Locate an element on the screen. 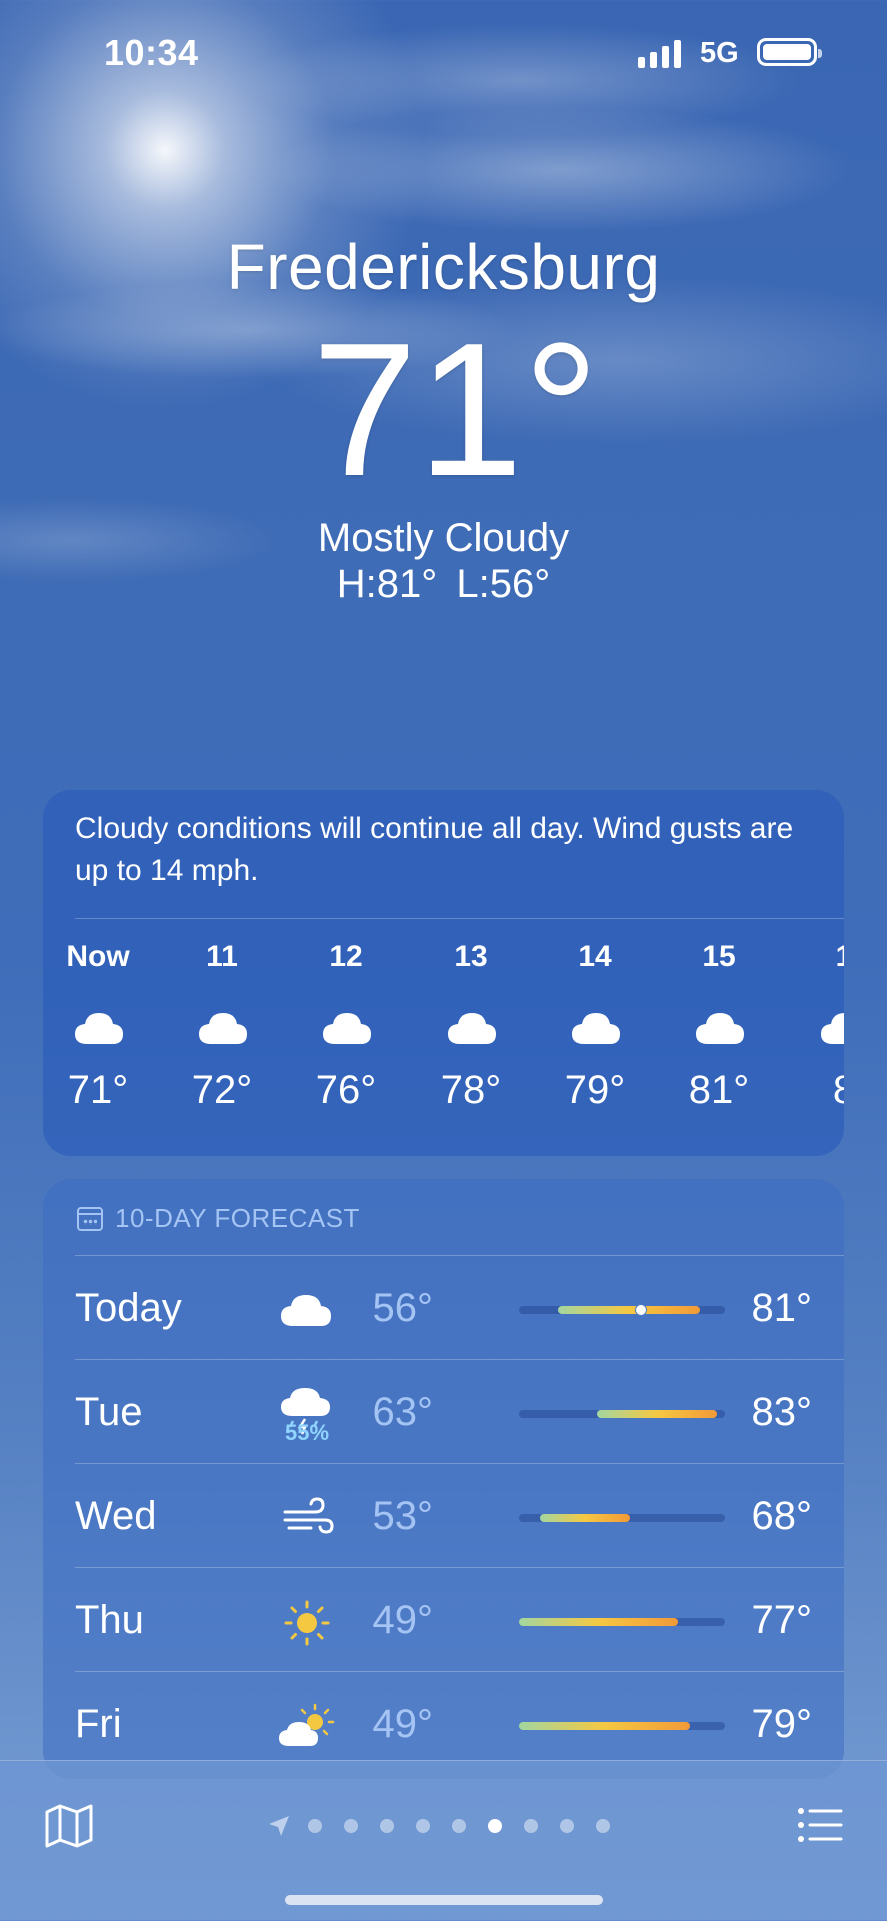 This screenshot has height=1921, width=887. hour-item: 13 78° is located at coordinates (471, 1026).